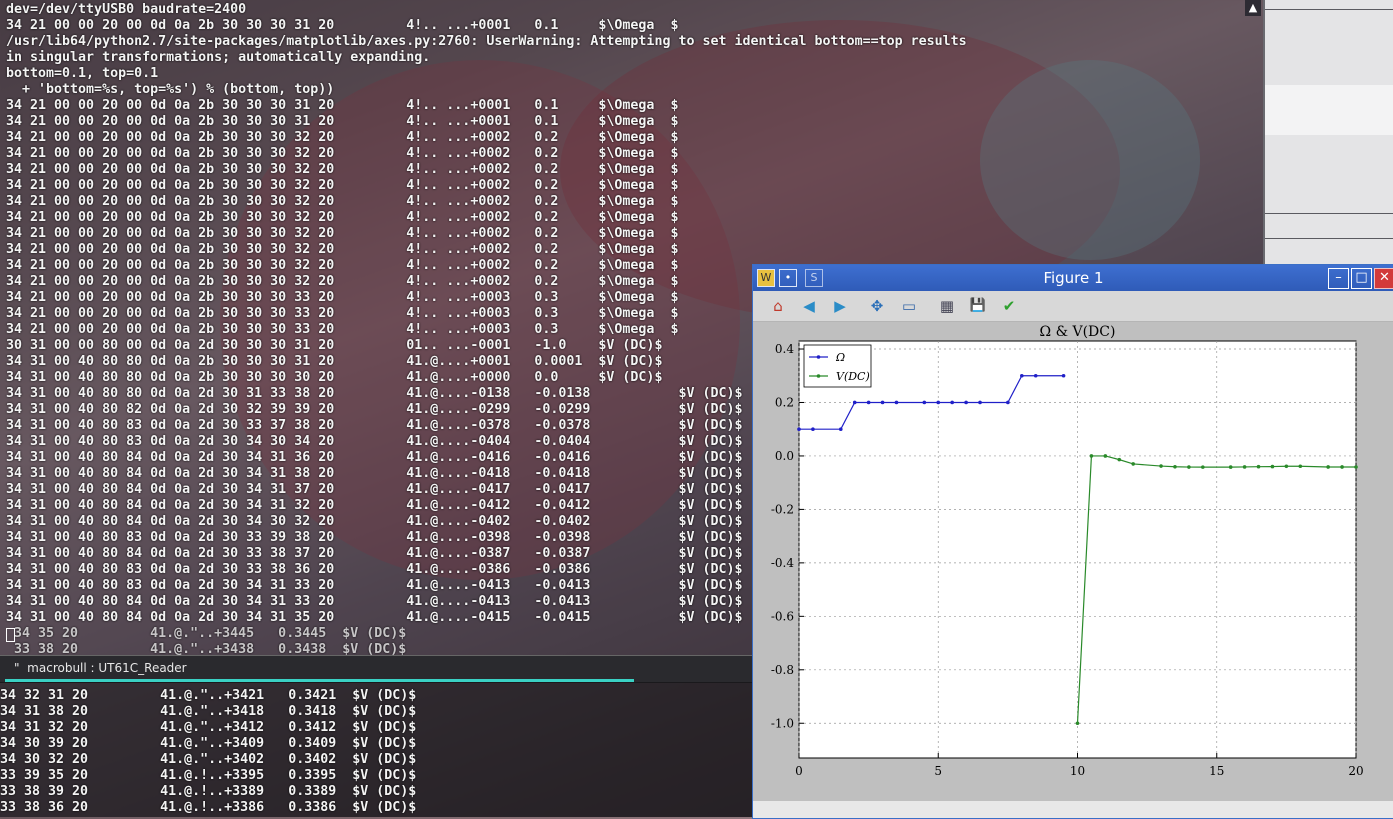  I want to click on y-tick-label: -1.0, so click(782, 723).